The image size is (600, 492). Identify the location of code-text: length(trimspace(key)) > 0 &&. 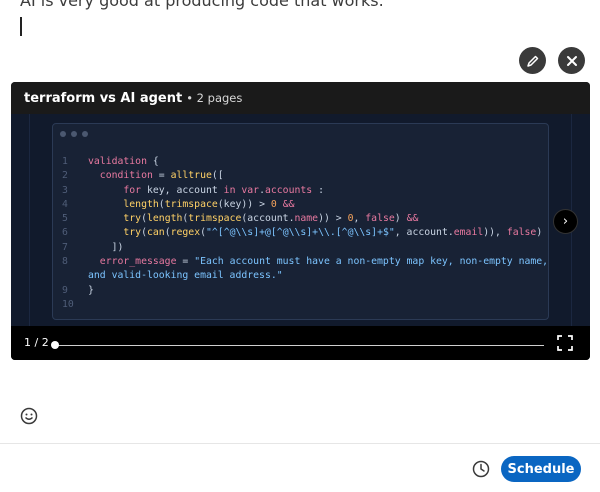
(209, 204).